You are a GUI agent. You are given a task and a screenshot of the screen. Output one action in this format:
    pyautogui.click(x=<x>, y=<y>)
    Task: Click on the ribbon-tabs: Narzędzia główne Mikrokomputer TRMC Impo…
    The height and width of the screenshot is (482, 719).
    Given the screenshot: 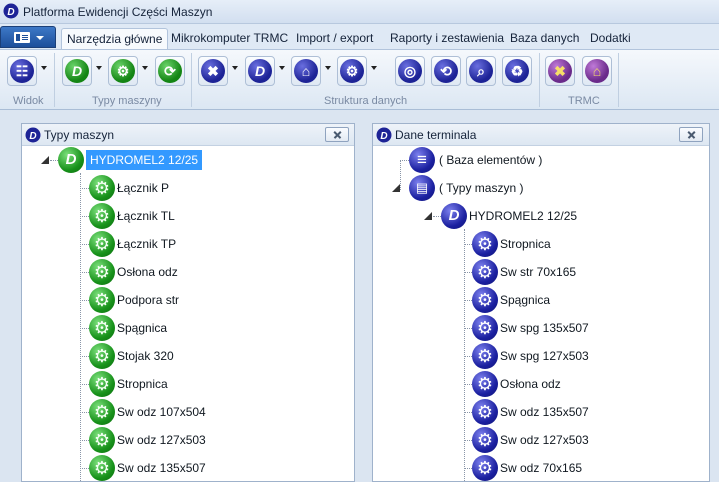 What is the action you would take?
    pyautogui.click(x=359, y=37)
    